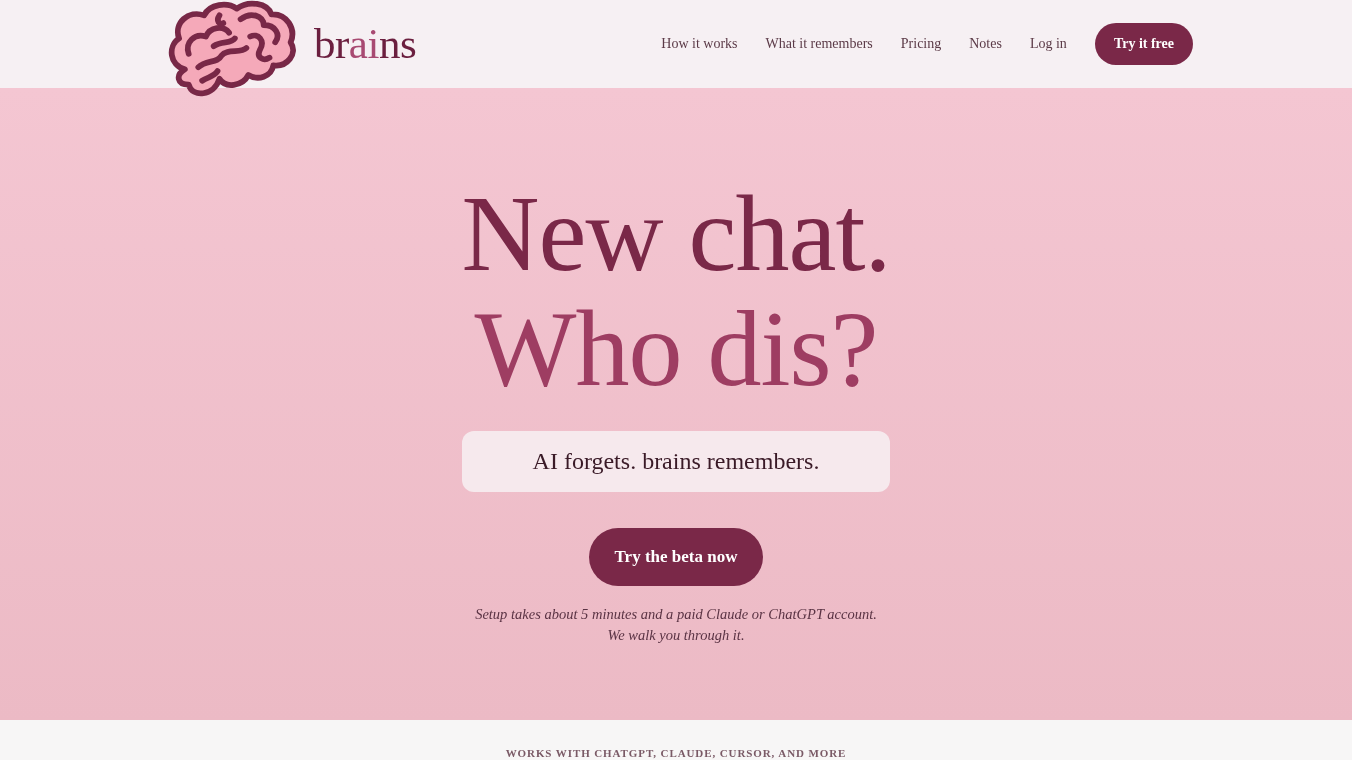 The width and height of the screenshot is (1352, 760). I want to click on nav-link: Notes, so click(985, 44).